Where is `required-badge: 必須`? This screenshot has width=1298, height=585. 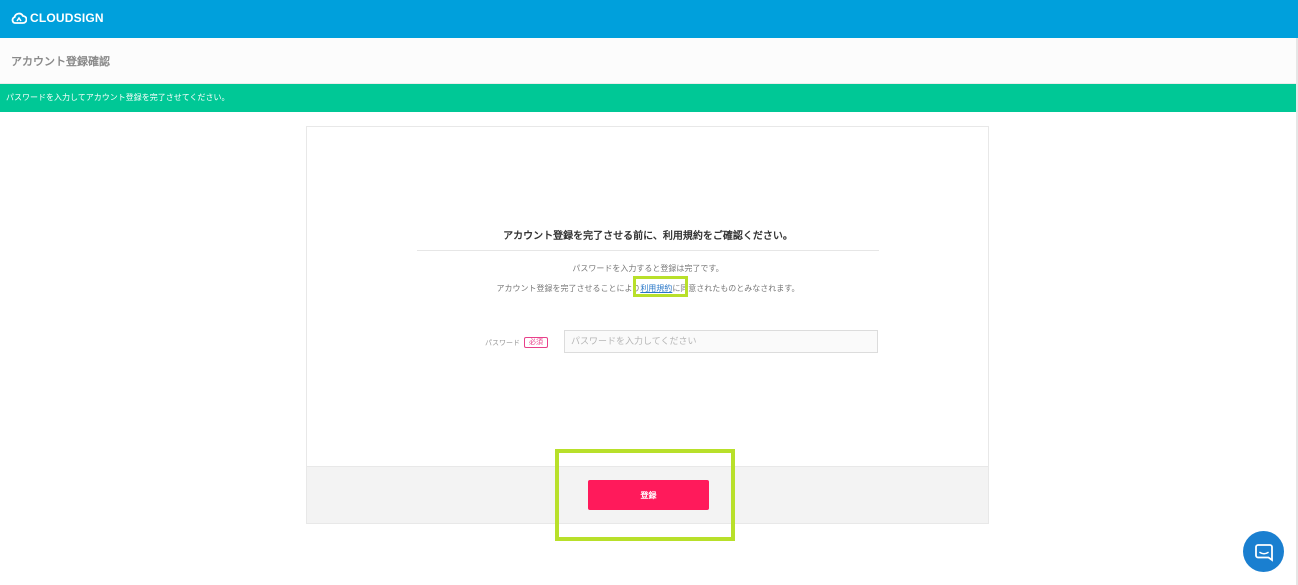
required-badge: 必須 is located at coordinates (536, 342).